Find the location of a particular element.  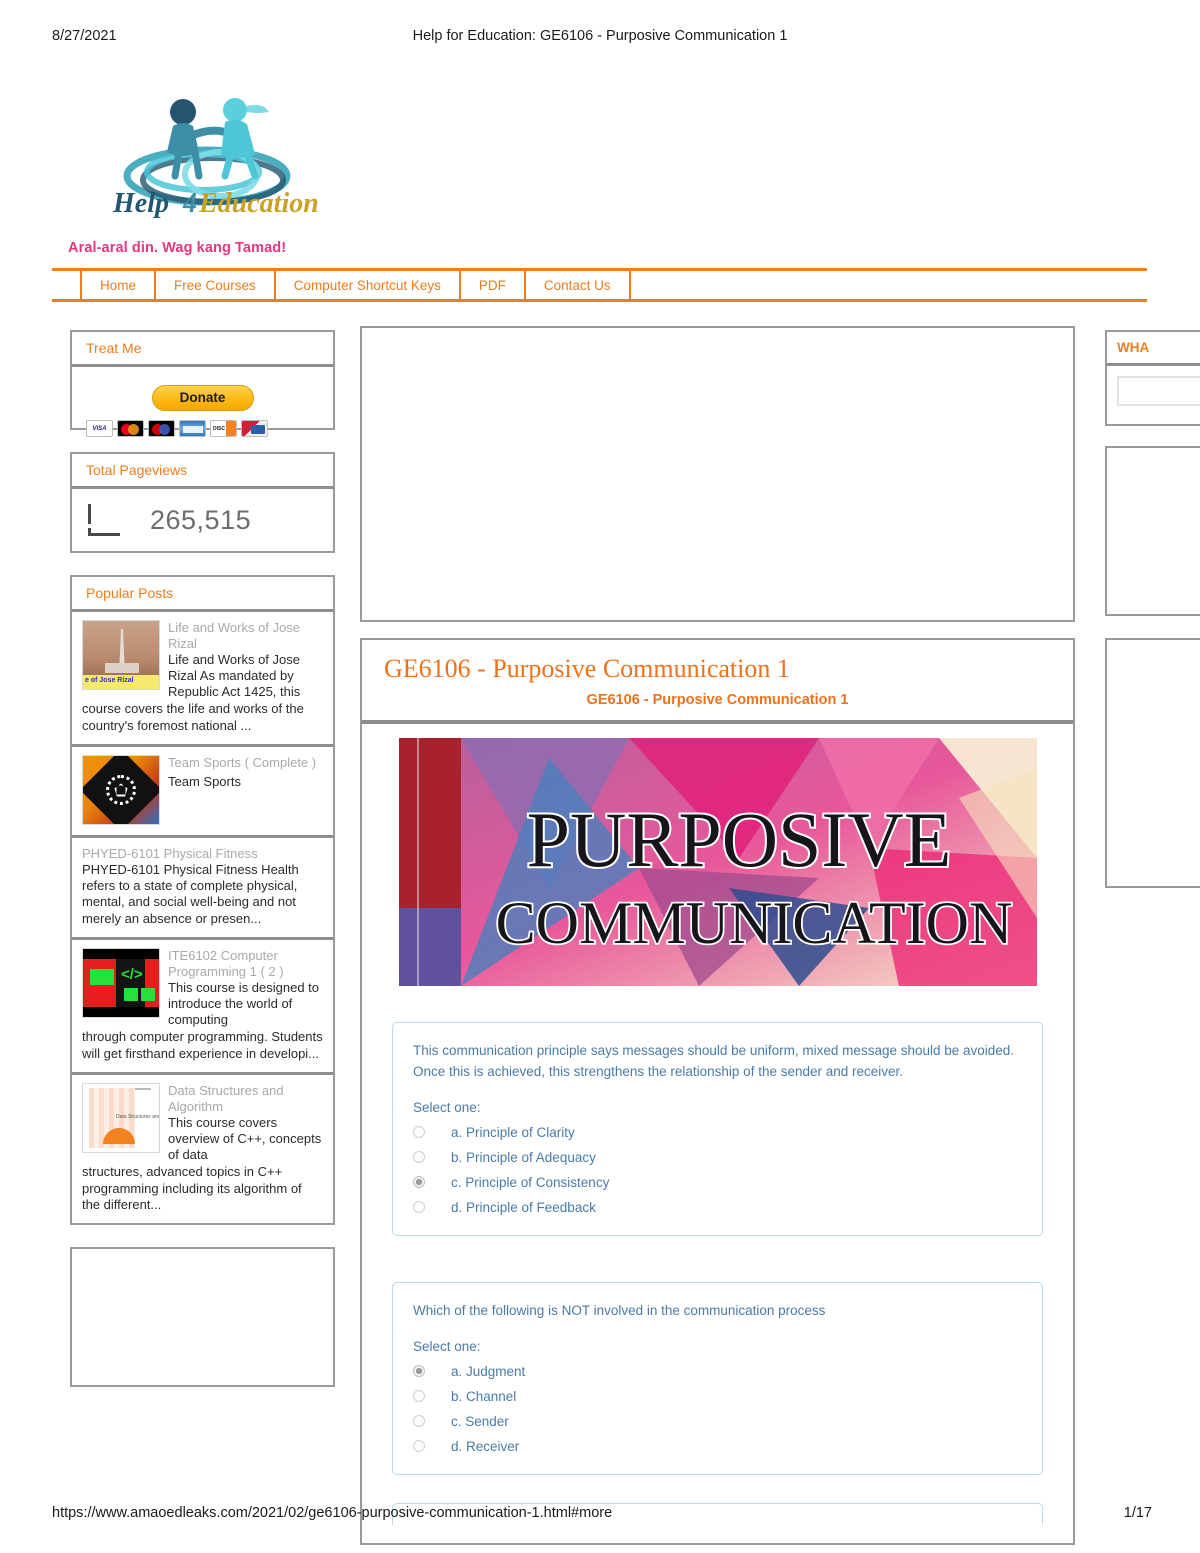

thumb-caption: e of Jose Rizal is located at coordinates (109, 680).